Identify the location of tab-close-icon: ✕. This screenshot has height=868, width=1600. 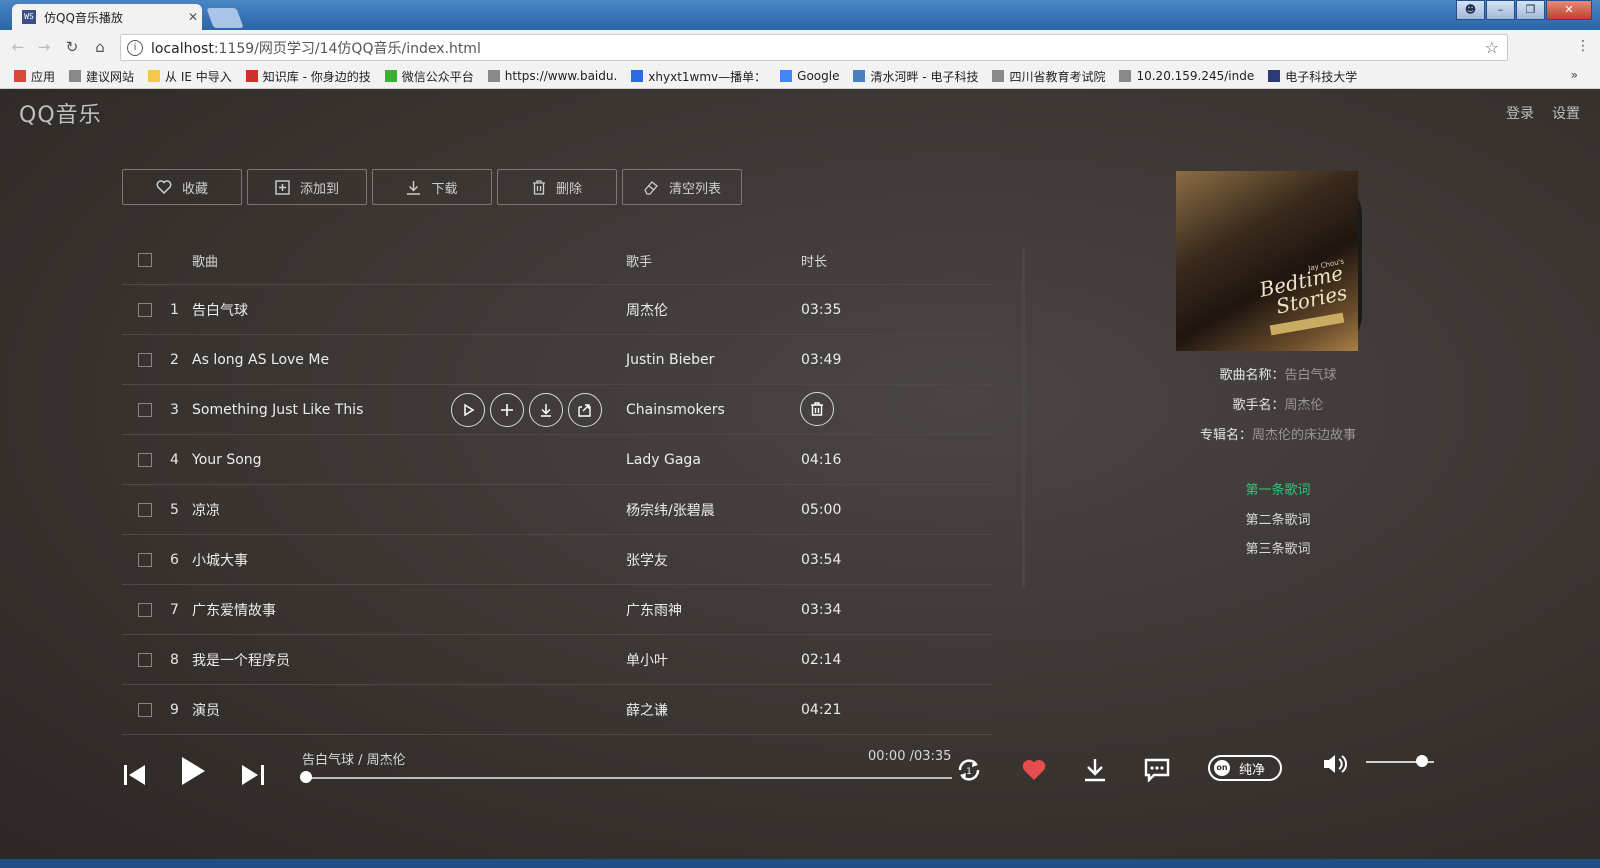
(193, 17).